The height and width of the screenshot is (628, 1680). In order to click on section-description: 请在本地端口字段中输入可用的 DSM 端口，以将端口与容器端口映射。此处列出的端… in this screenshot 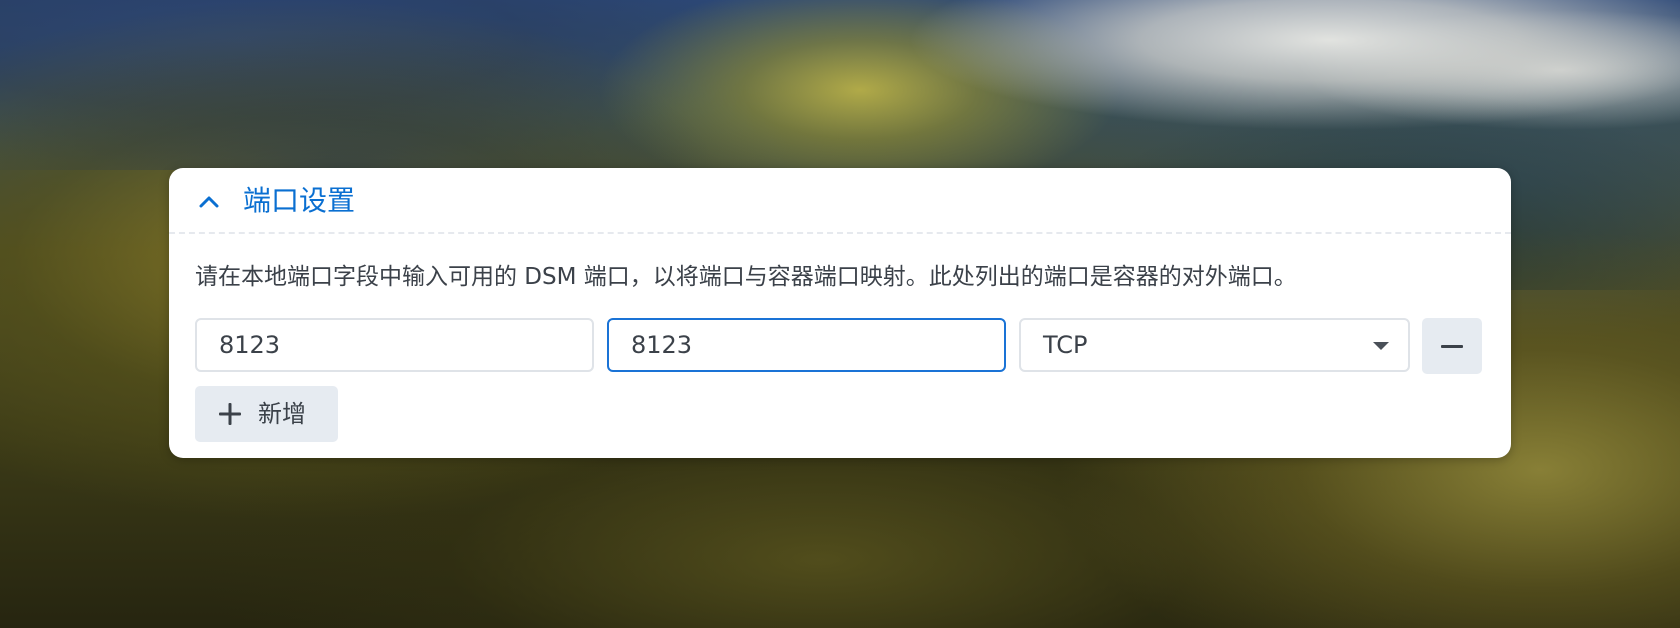, I will do `click(746, 277)`.